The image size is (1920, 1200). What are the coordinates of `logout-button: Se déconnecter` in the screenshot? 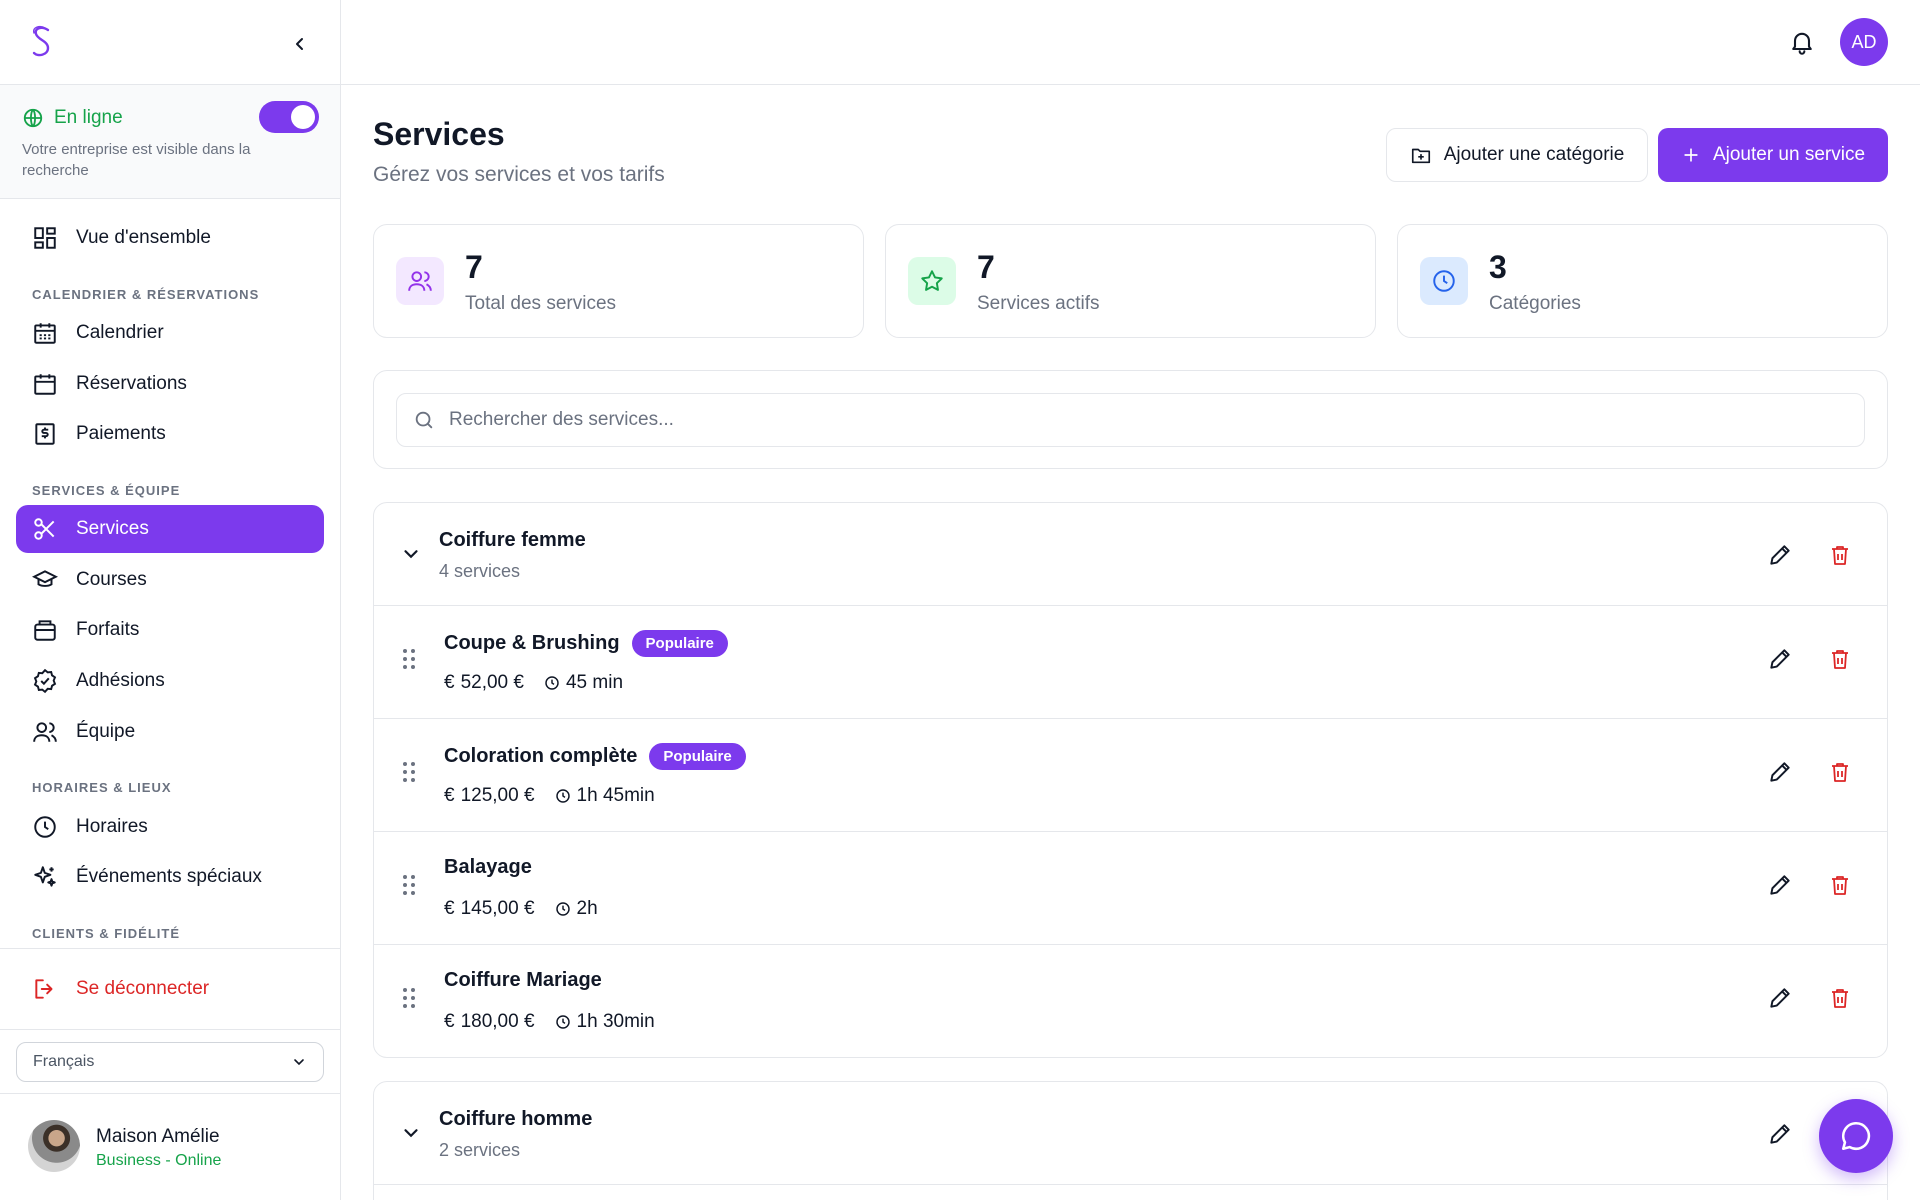 It's located at (170, 989).